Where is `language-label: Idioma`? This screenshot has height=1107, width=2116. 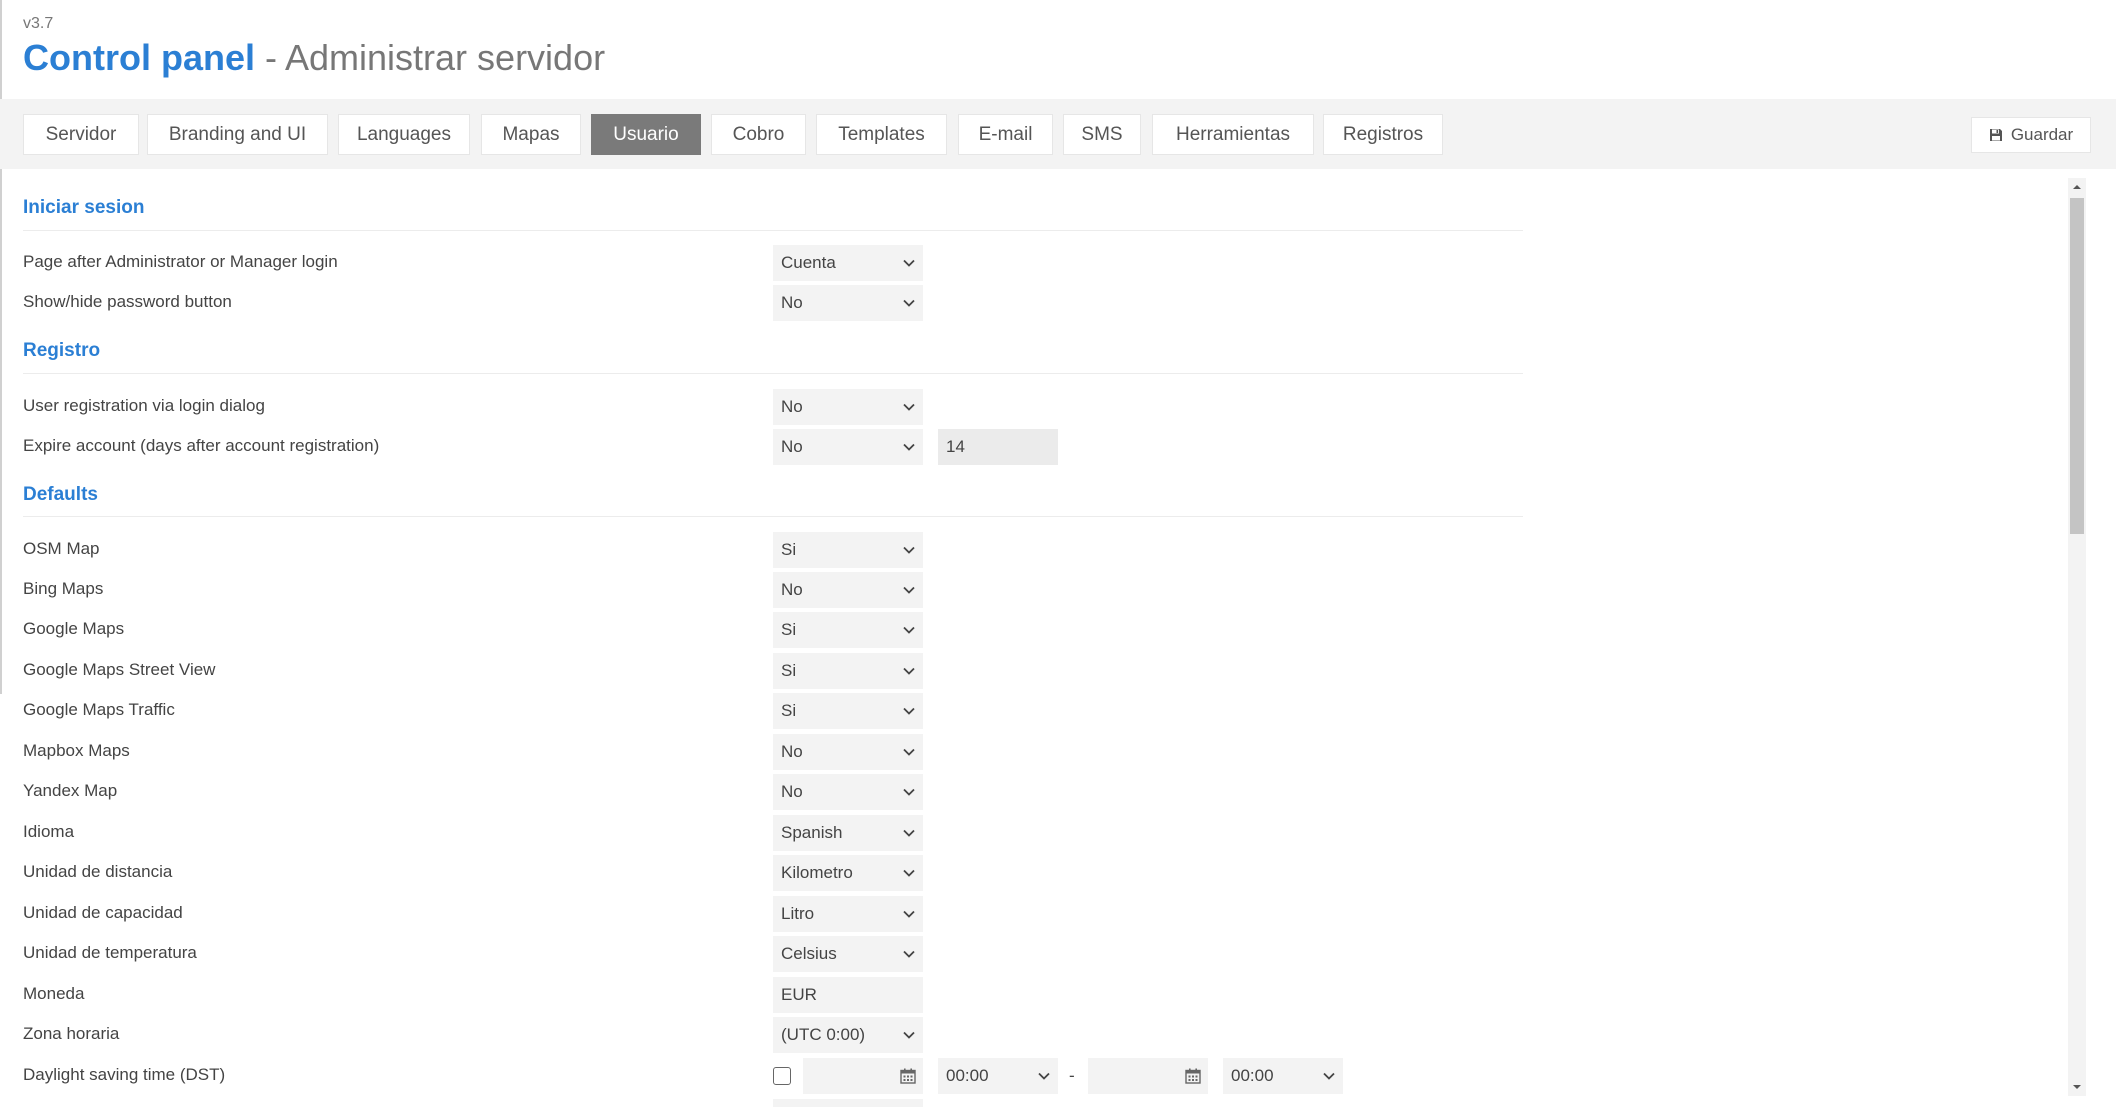 language-label: Idioma is located at coordinates (49, 831).